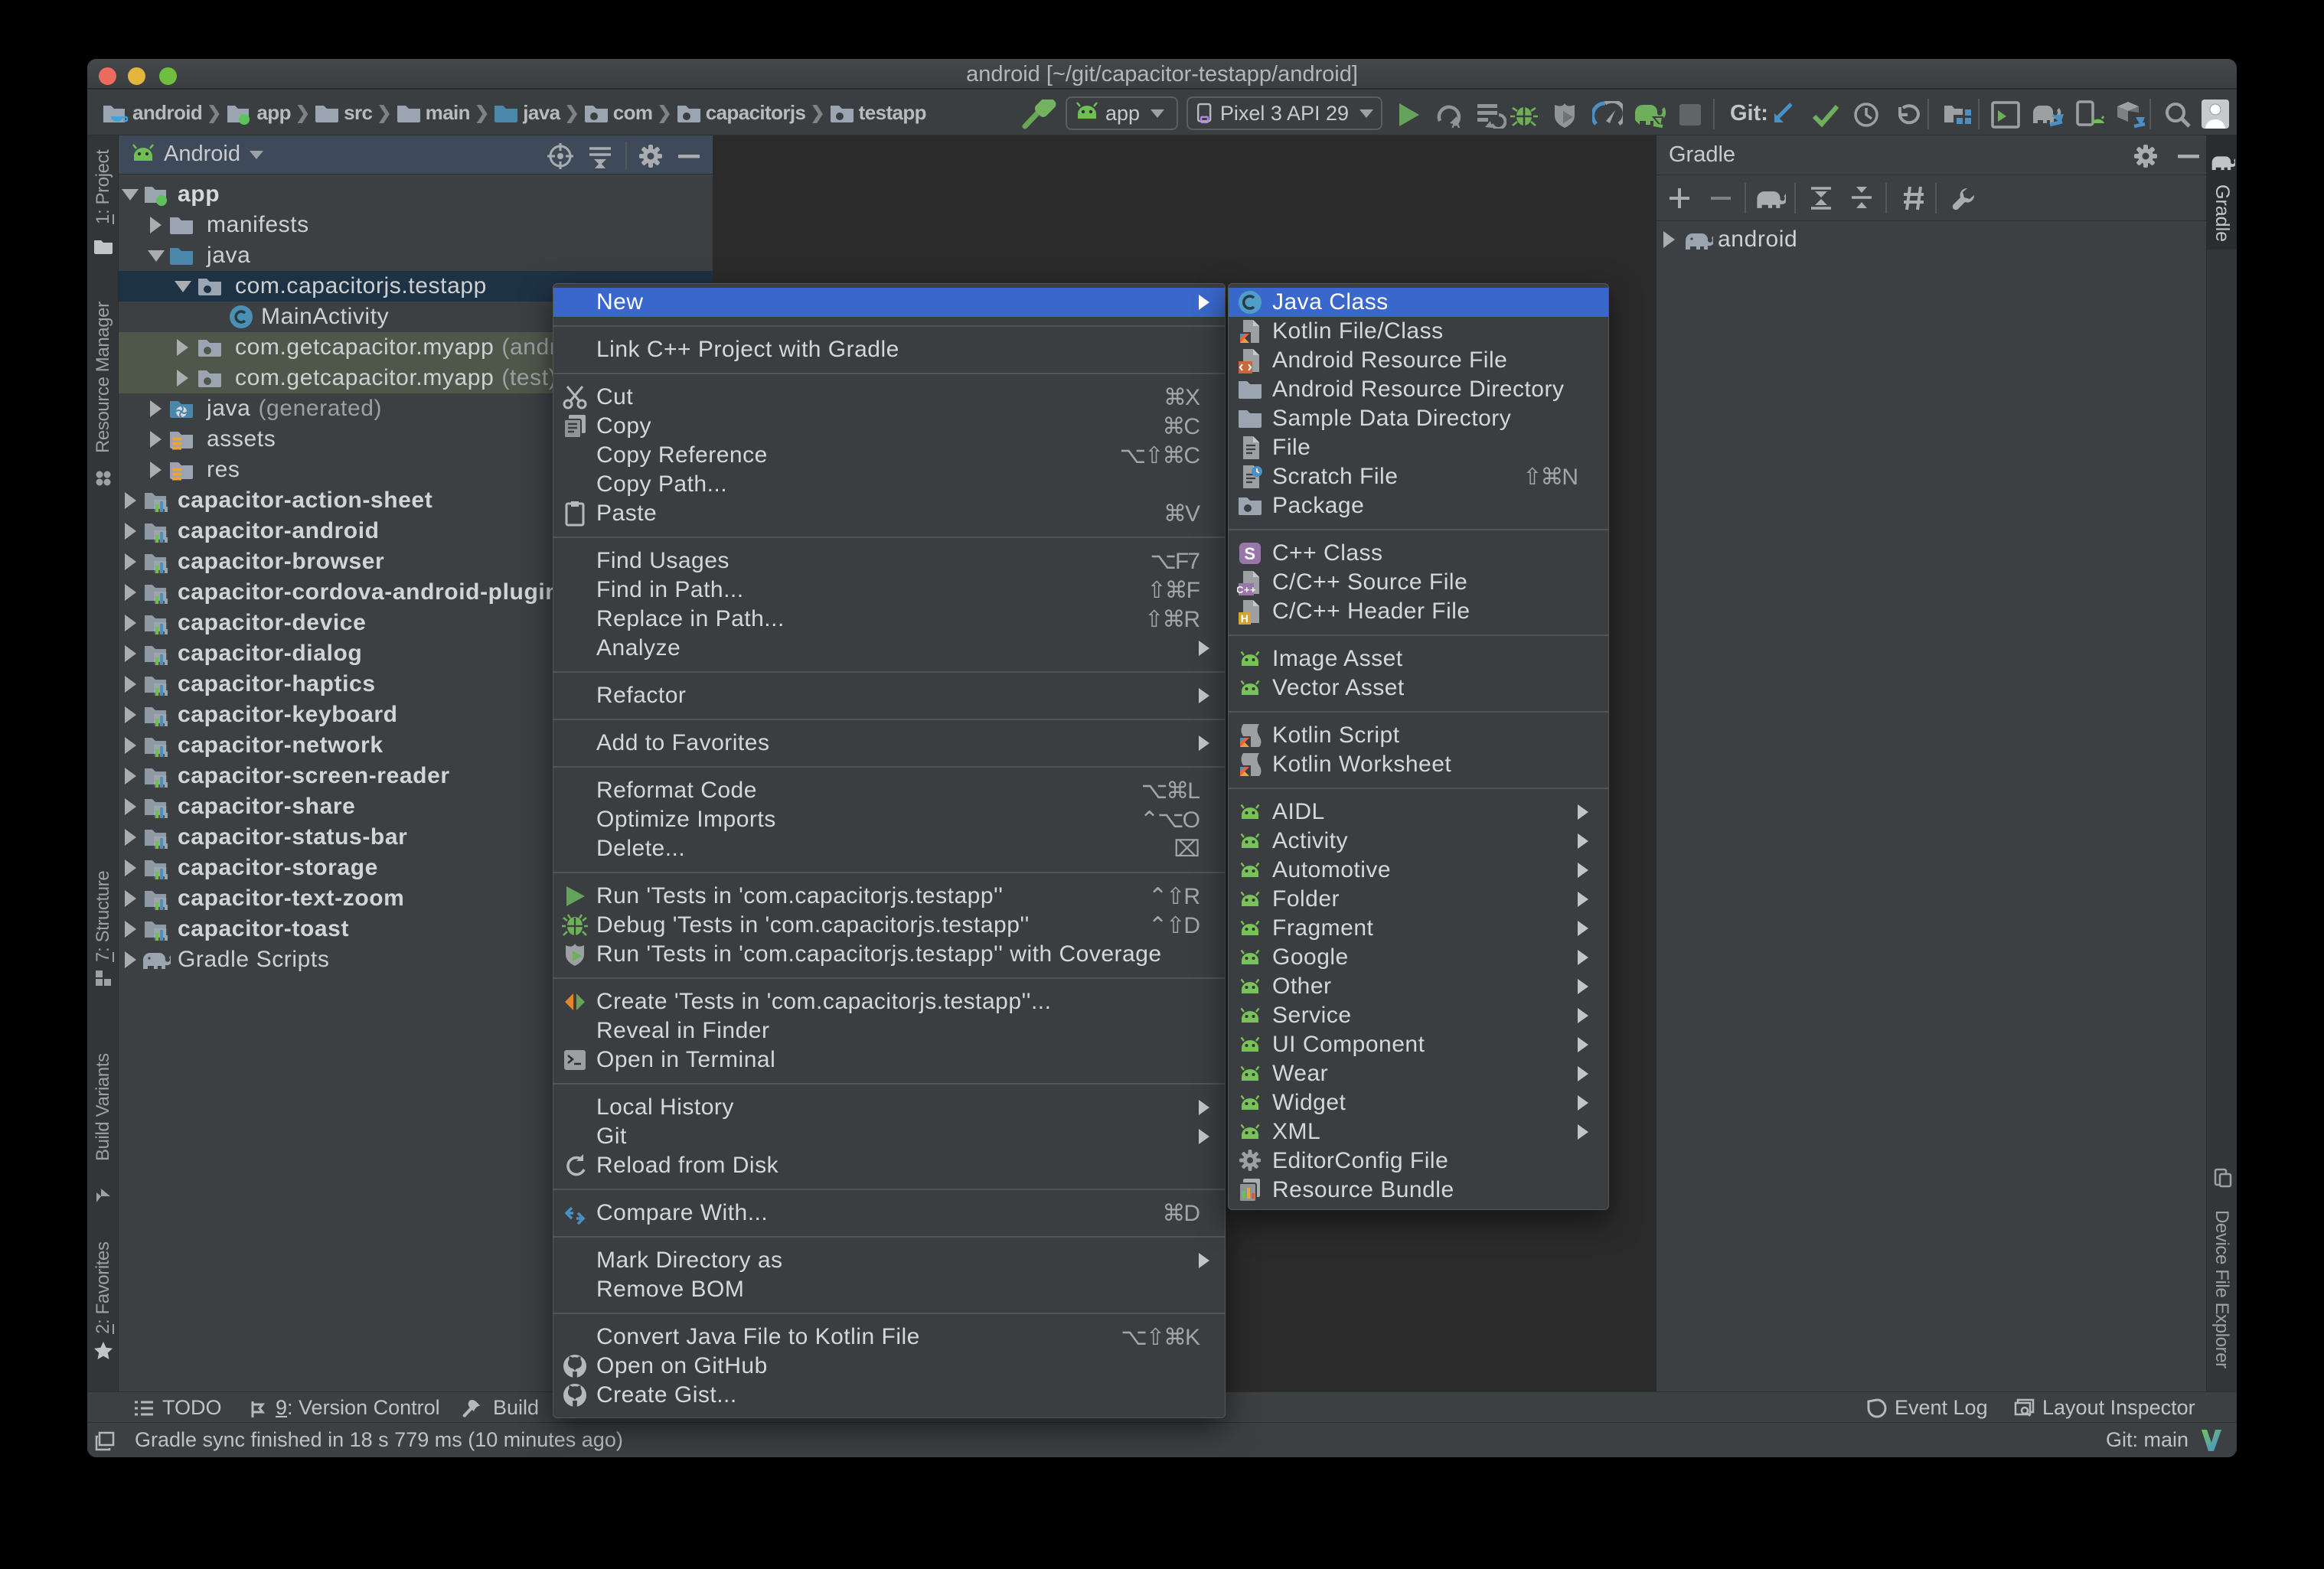 This screenshot has width=2324, height=1569. What do you see at coordinates (1456, 123) in the screenshot?
I see `svg-text: A` at bounding box center [1456, 123].